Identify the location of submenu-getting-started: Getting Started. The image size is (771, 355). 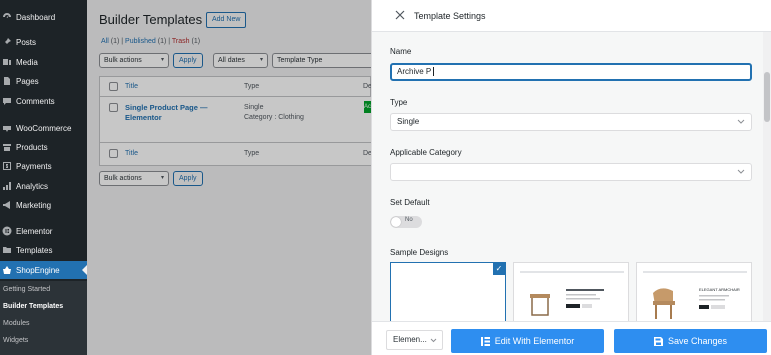
(26, 289).